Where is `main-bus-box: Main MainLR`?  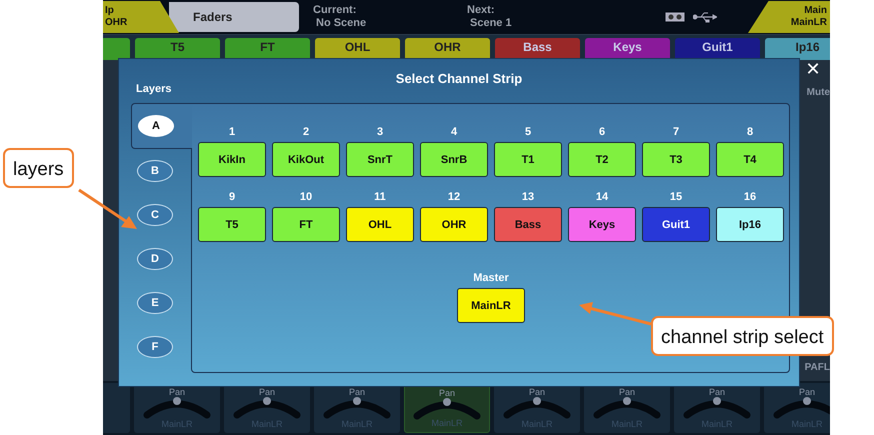
main-bus-box: Main MainLR is located at coordinates (789, 17).